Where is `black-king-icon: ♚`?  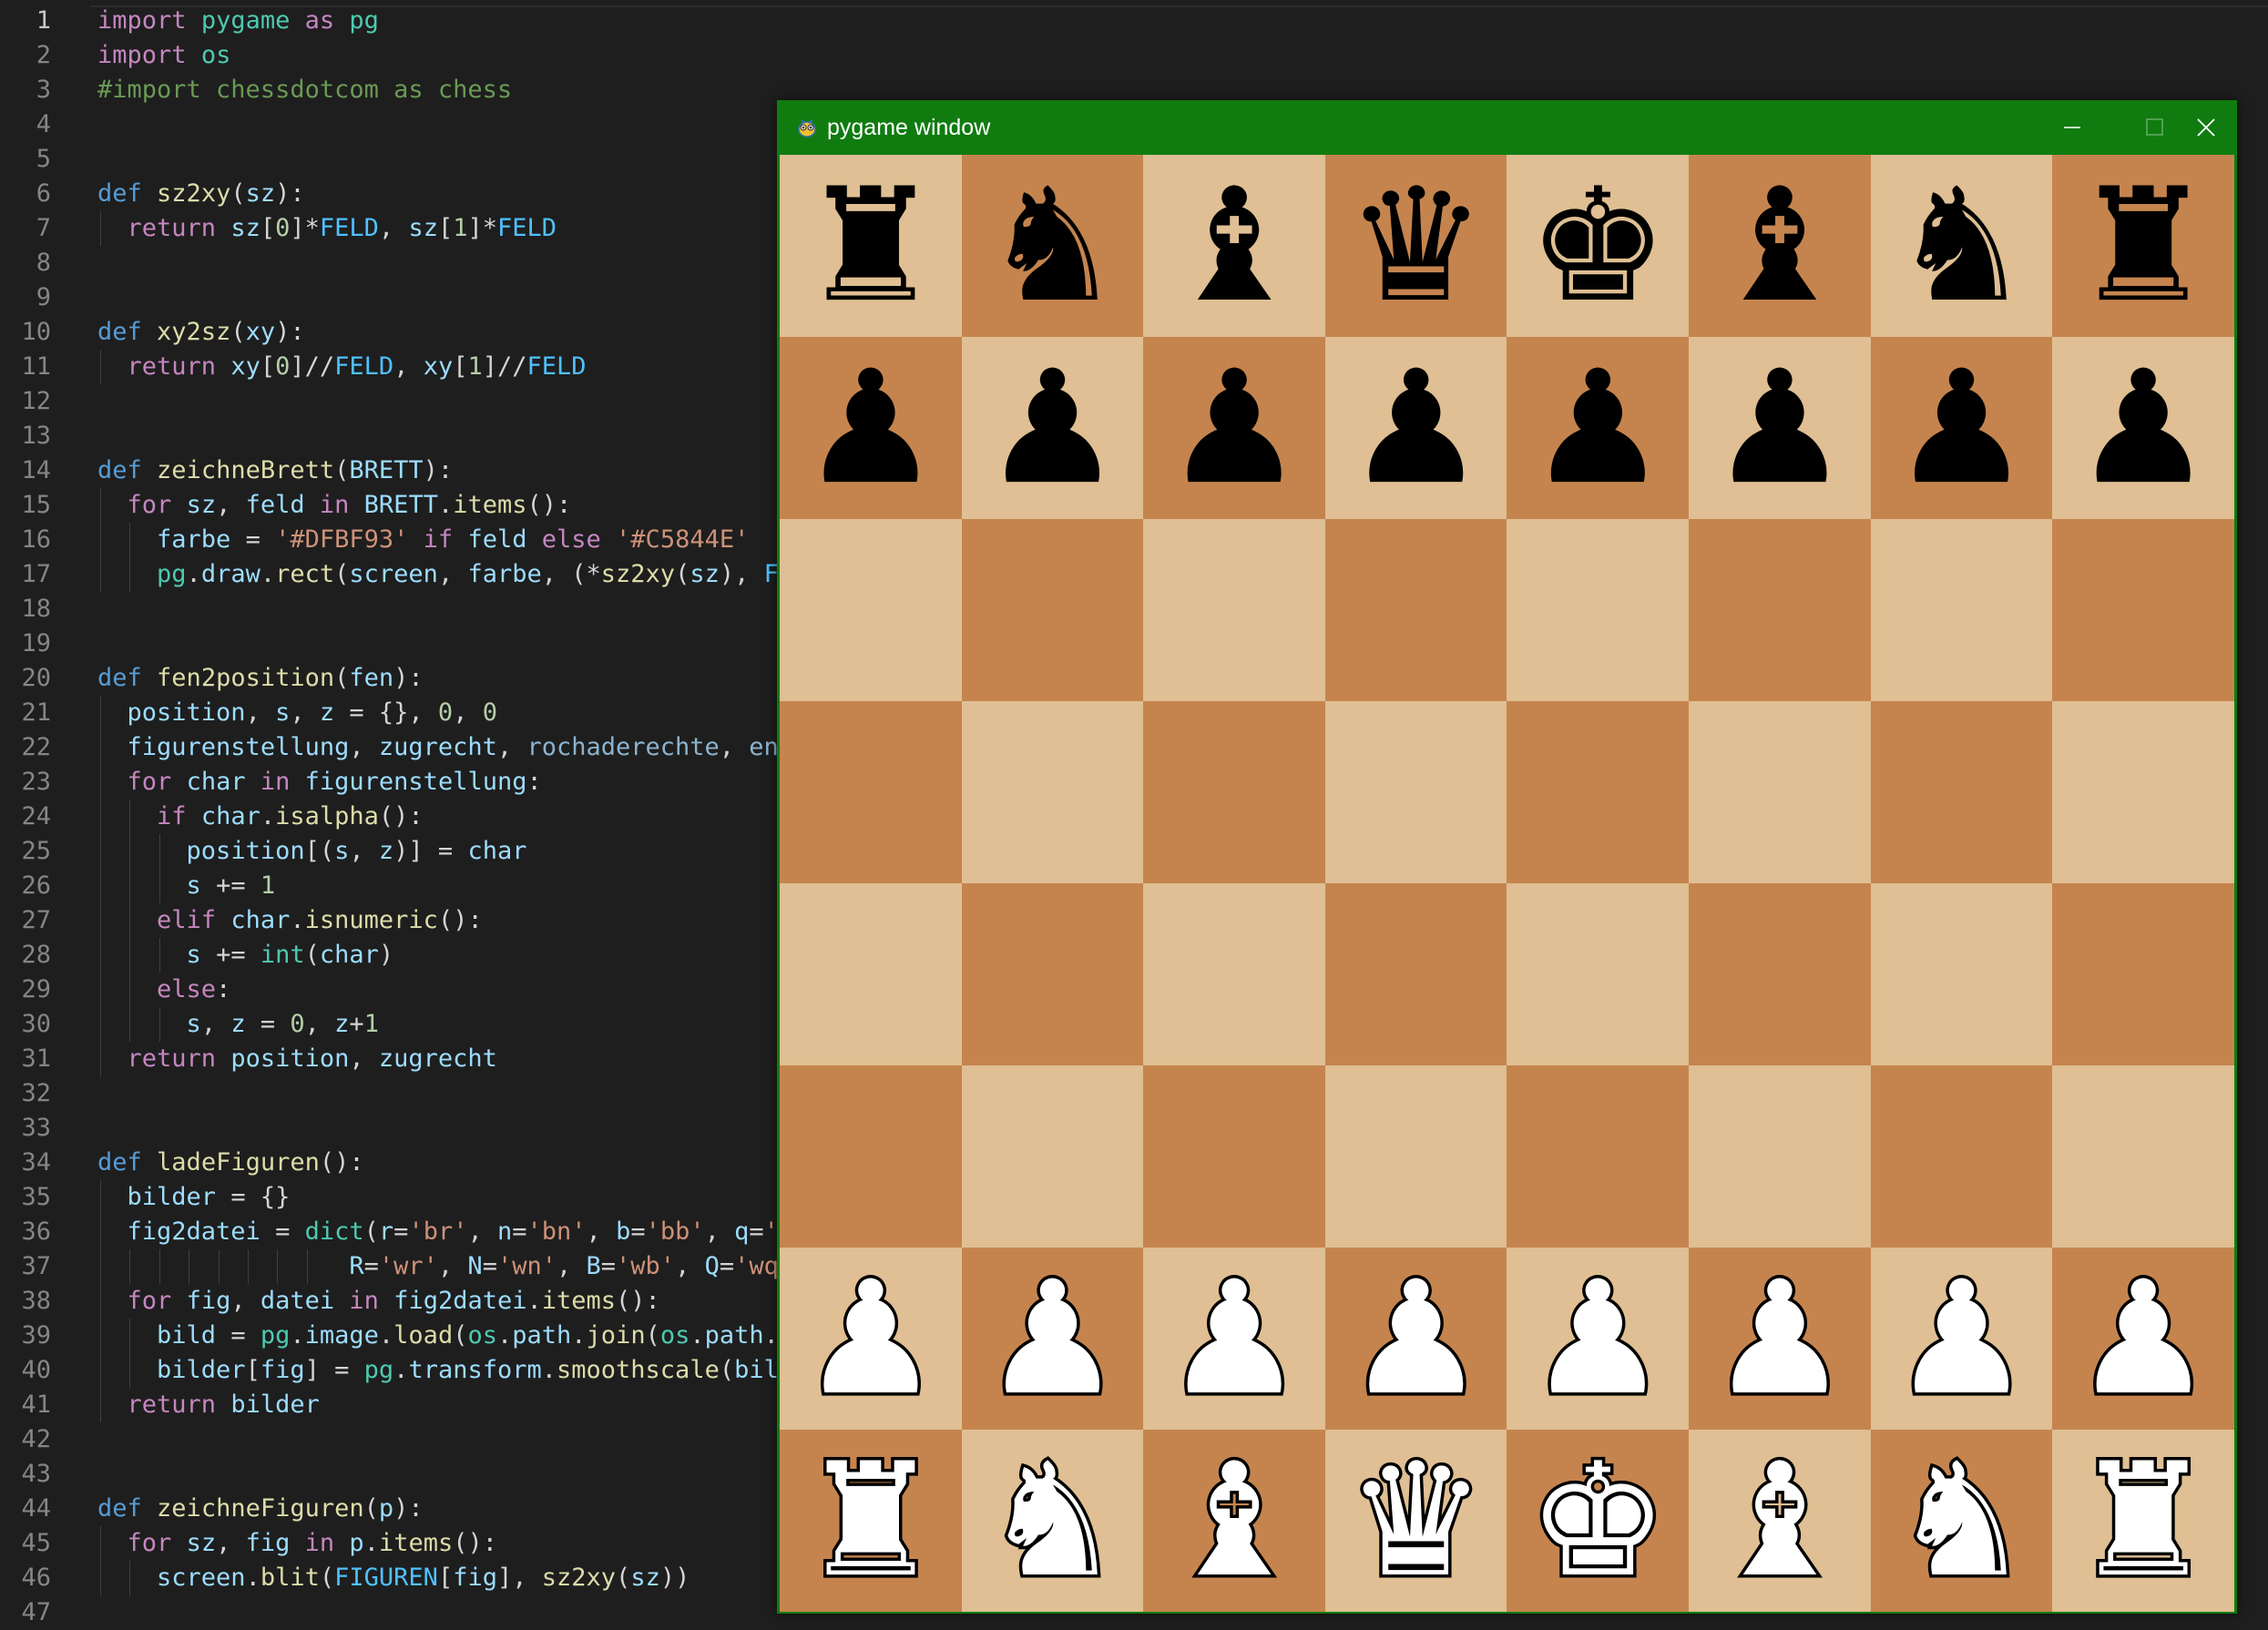
black-king-icon: ♚ is located at coordinates (1598, 246).